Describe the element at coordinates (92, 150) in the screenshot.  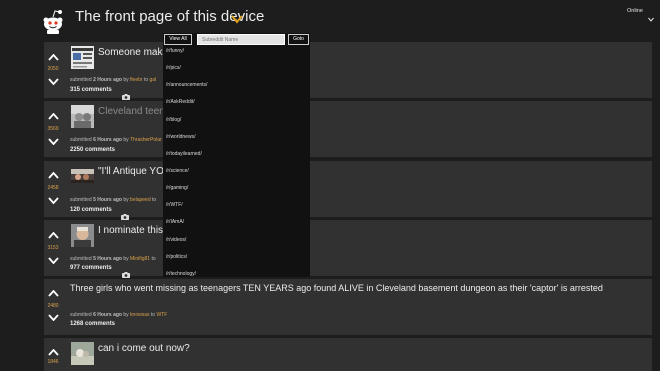
I see `comments-link: 2250 comments` at that location.